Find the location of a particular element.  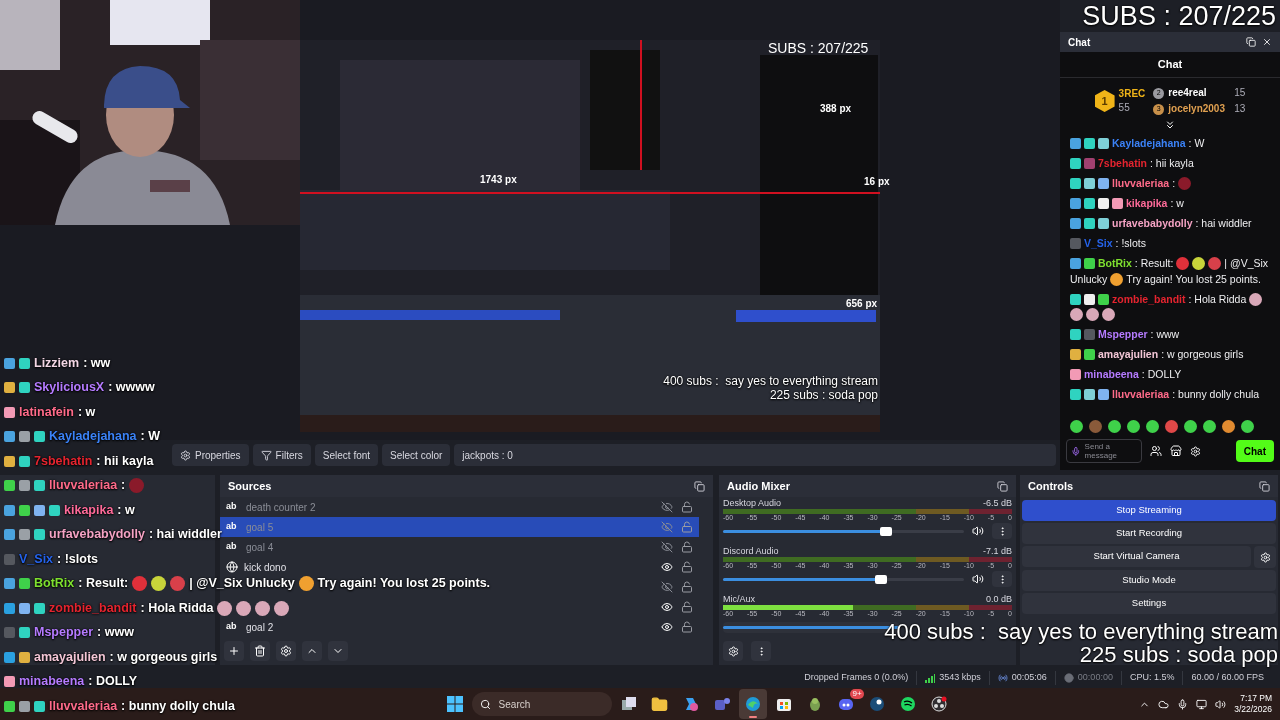

channel-reading: 0.0 dB is located at coordinates (998, 599).